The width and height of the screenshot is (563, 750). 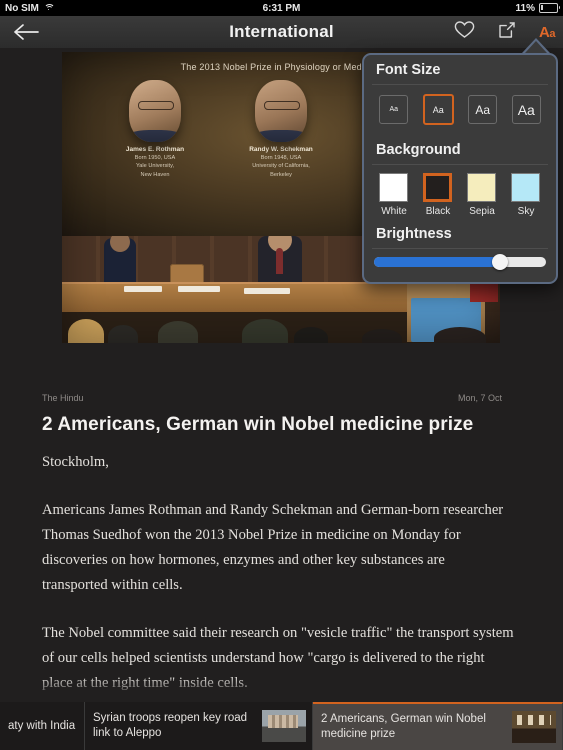 I want to click on font-size-section-title: Font Size, so click(x=408, y=70).